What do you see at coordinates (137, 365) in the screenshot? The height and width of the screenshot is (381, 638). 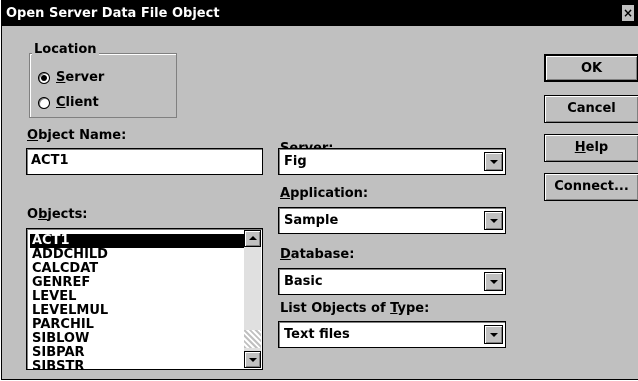 I see `list-item: SIBSTR` at bounding box center [137, 365].